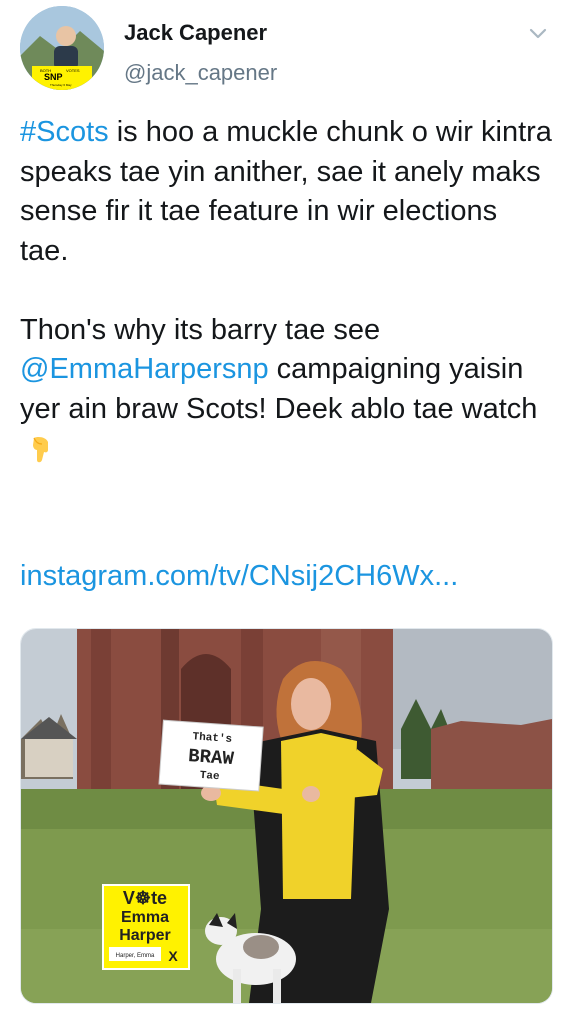  Describe the element at coordinates (195, 33) in the screenshot. I see `author-name: Jack Capener` at that location.